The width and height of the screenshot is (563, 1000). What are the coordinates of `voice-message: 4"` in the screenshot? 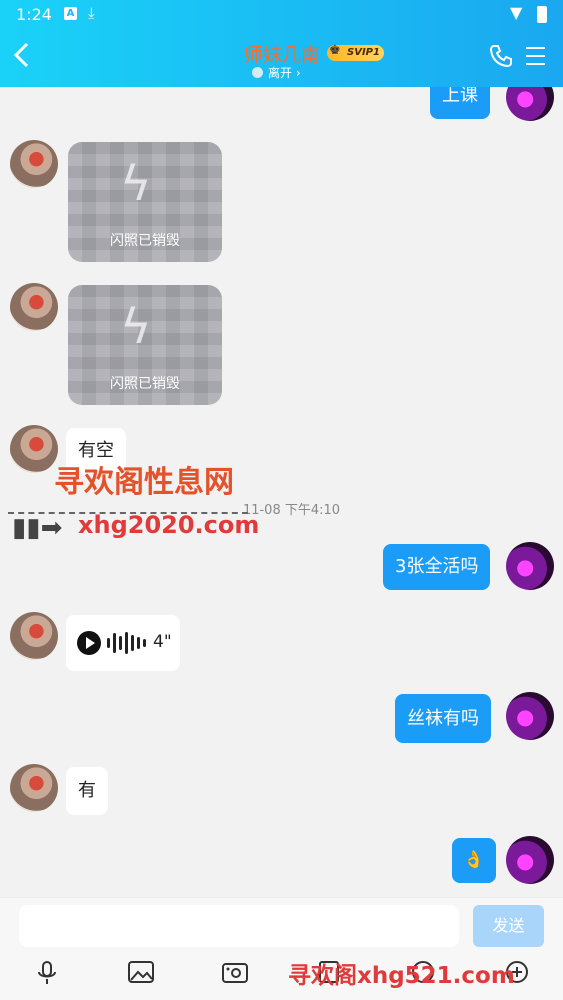 It's located at (123, 643).